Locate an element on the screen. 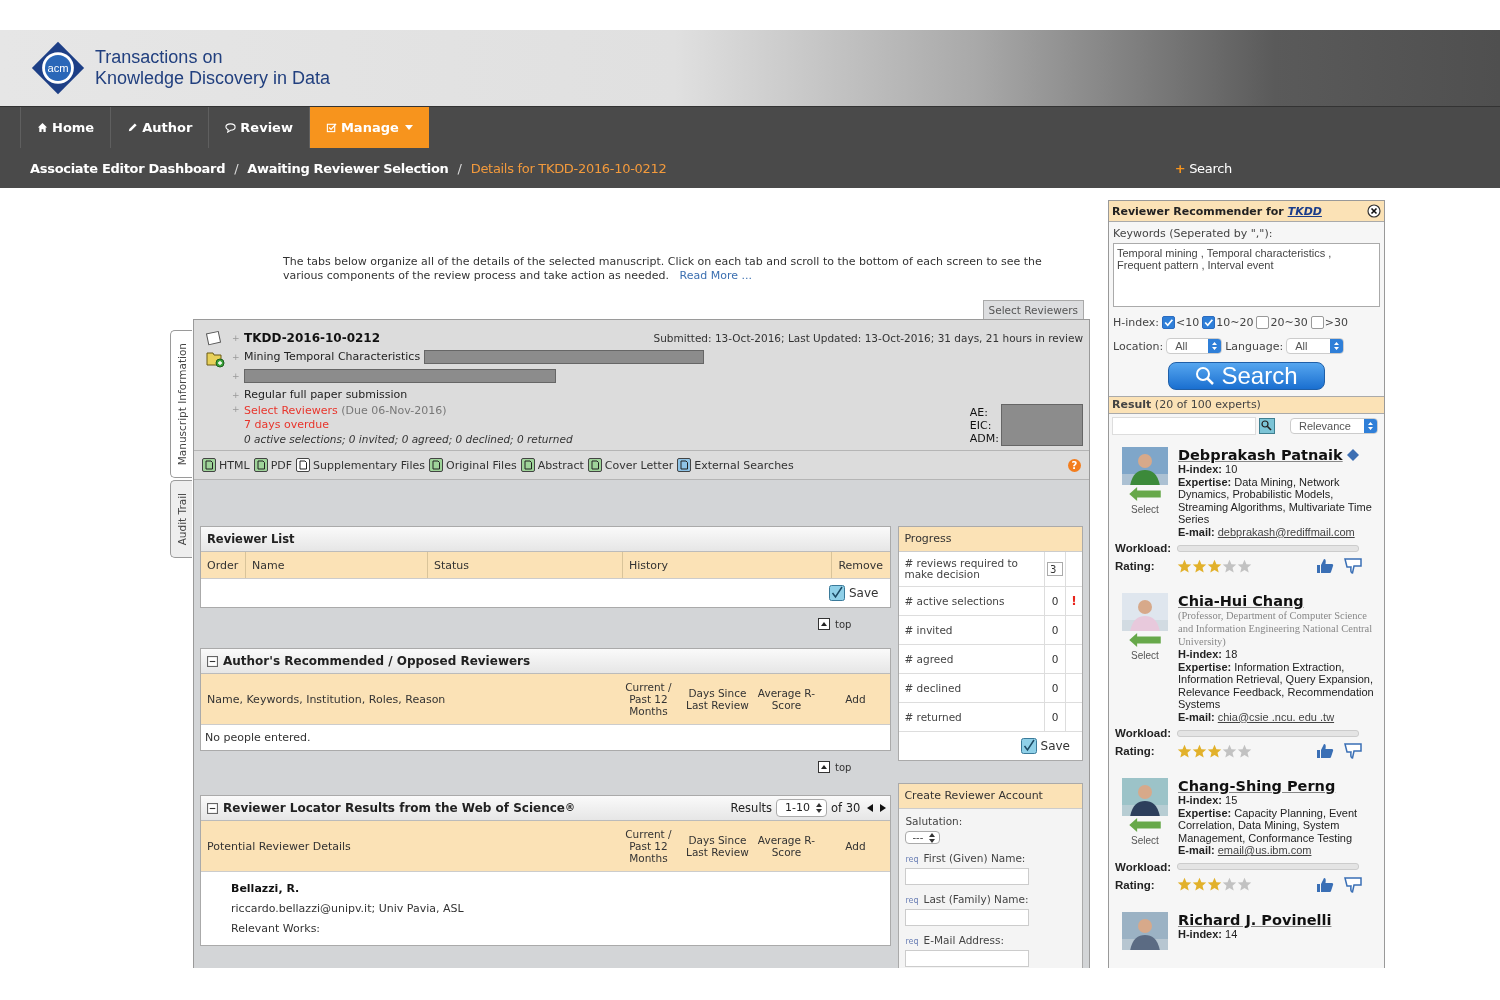  breadcrumb-link: Associate Editor Dashboard is located at coordinates (128, 168).